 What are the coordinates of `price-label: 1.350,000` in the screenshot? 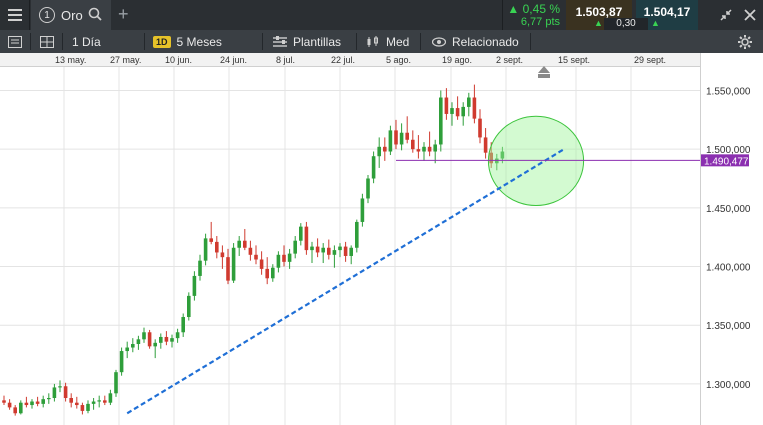 It's located at (728, 326).